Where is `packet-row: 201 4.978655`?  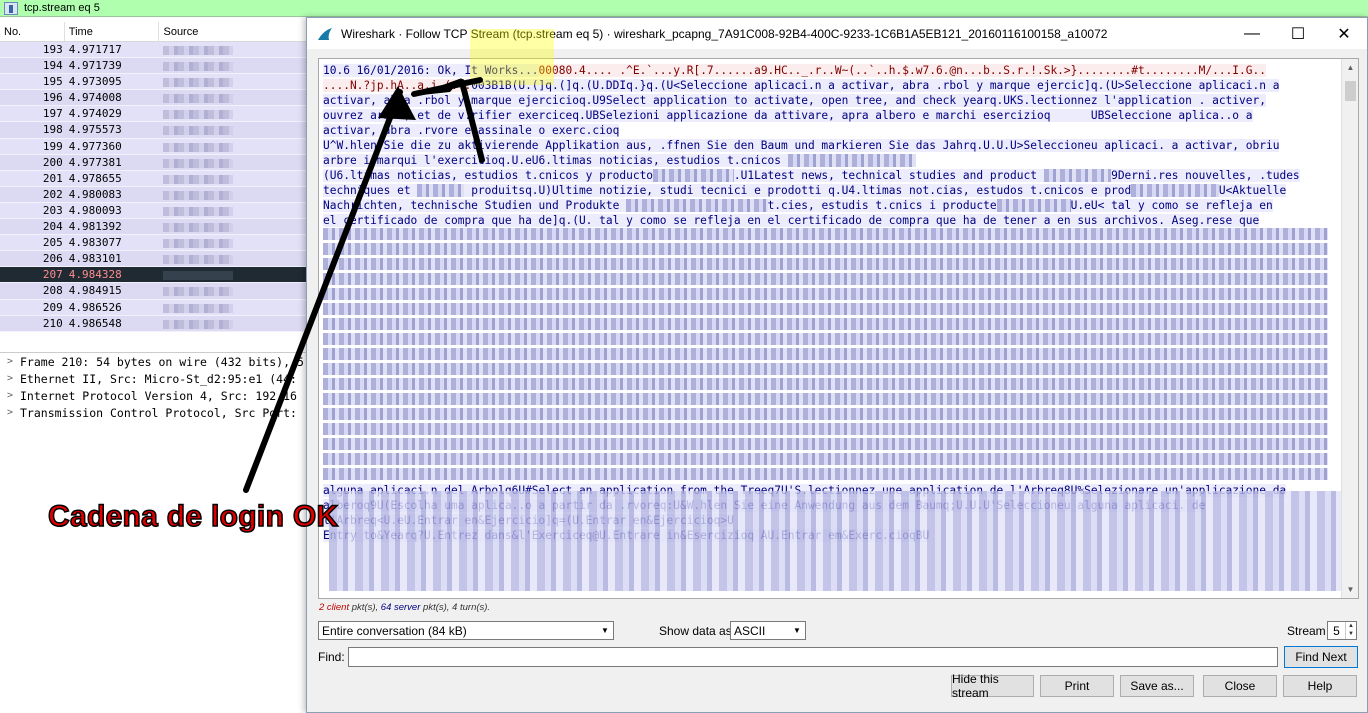 packet-row: 201 4.978655 is located at coordinates (153, 178).